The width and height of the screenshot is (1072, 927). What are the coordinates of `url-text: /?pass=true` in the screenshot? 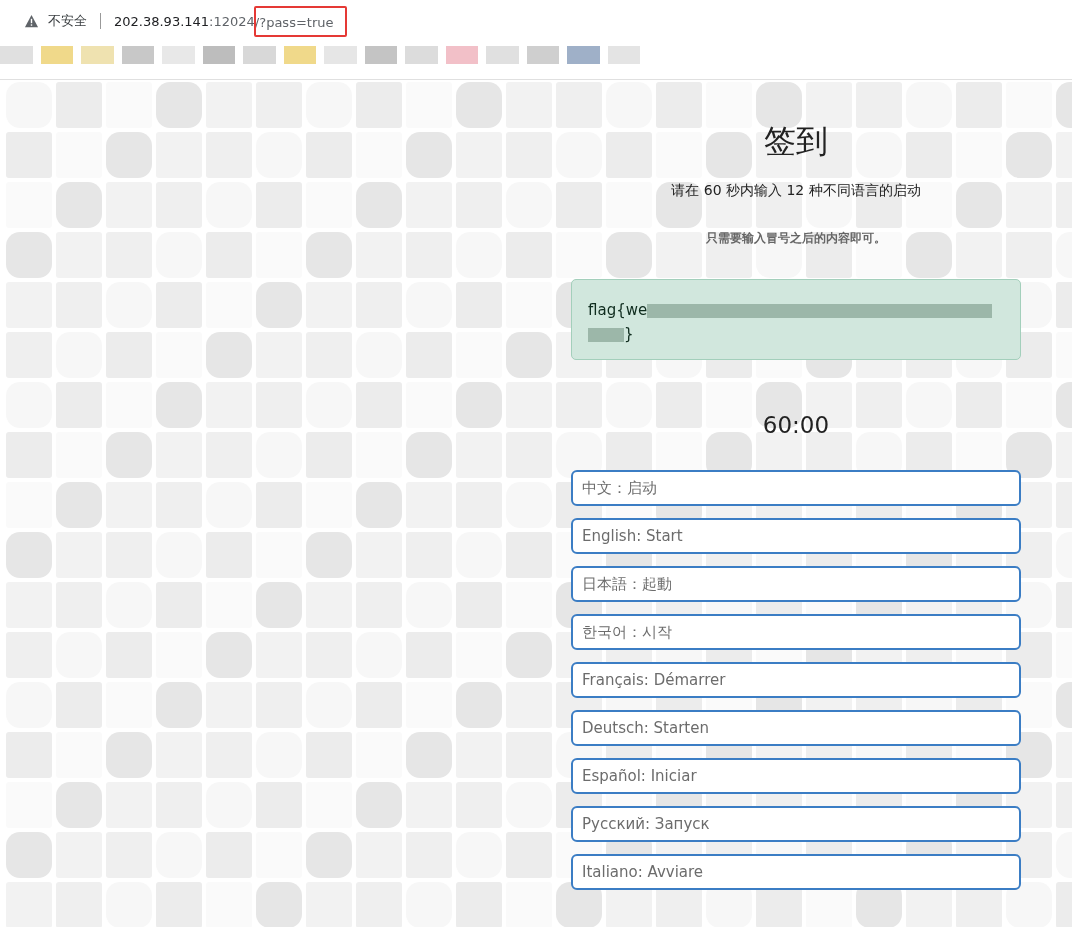 It's located at (294, 22).